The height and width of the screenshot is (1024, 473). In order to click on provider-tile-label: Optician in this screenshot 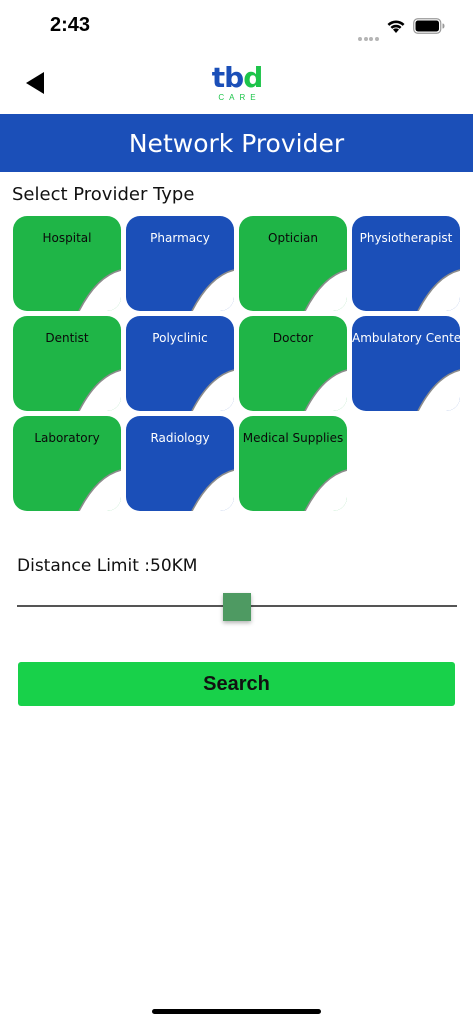, I will do `click(293, 238)`.